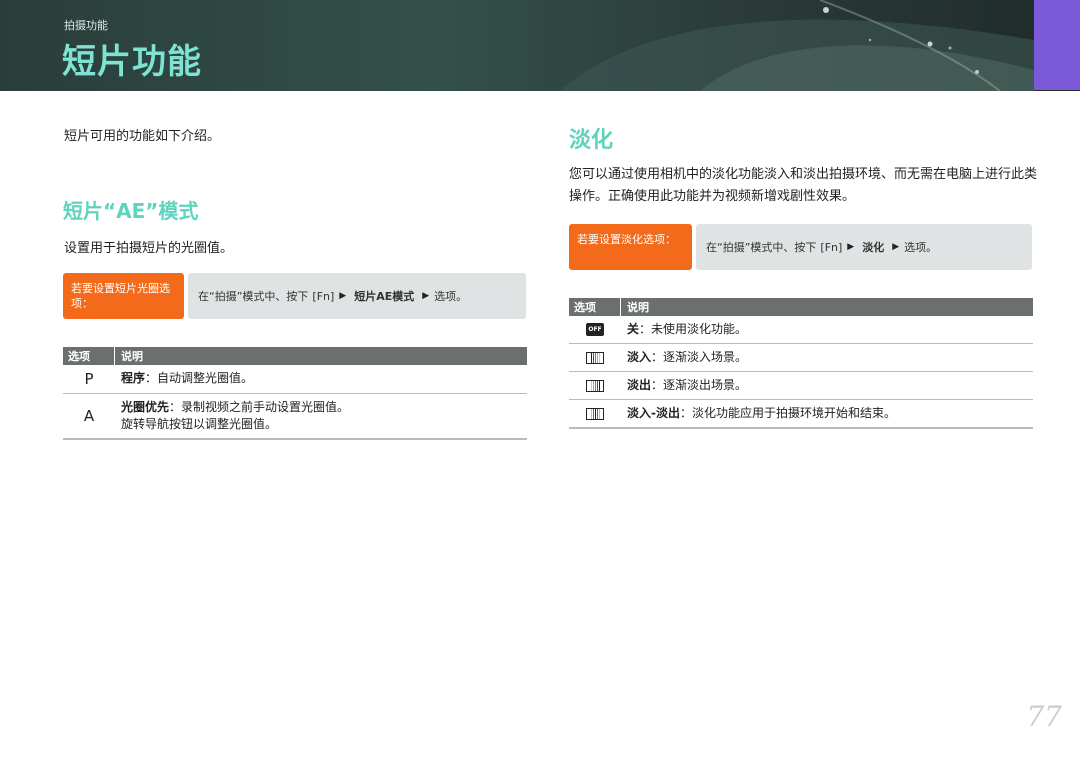  Describe the element at coordinates (699, 385) in the screenshot. I see `option-text: ：逐渐淡出场景。` at that location.